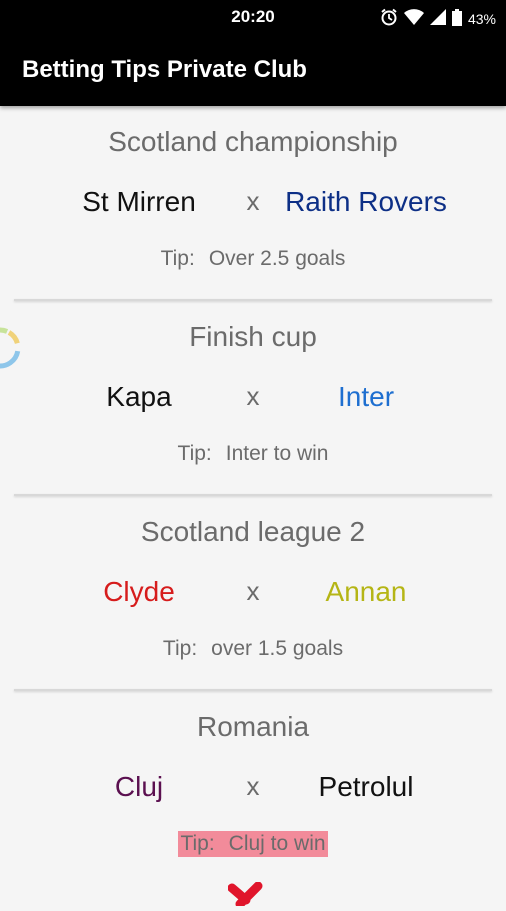  What do you see at coordinates (366, 201) in the screenshot?
I see `away-team: Raith Rovers` at bounding box center [366, 201].